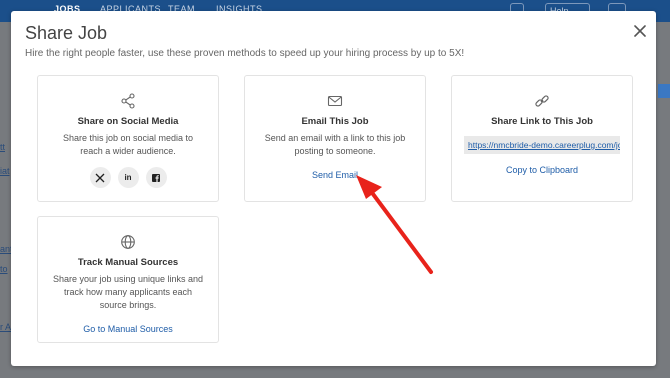  What do you see at coordinates (128, 101) in the screenshot?
I see `share-icon` at bounding box center [128, 101].